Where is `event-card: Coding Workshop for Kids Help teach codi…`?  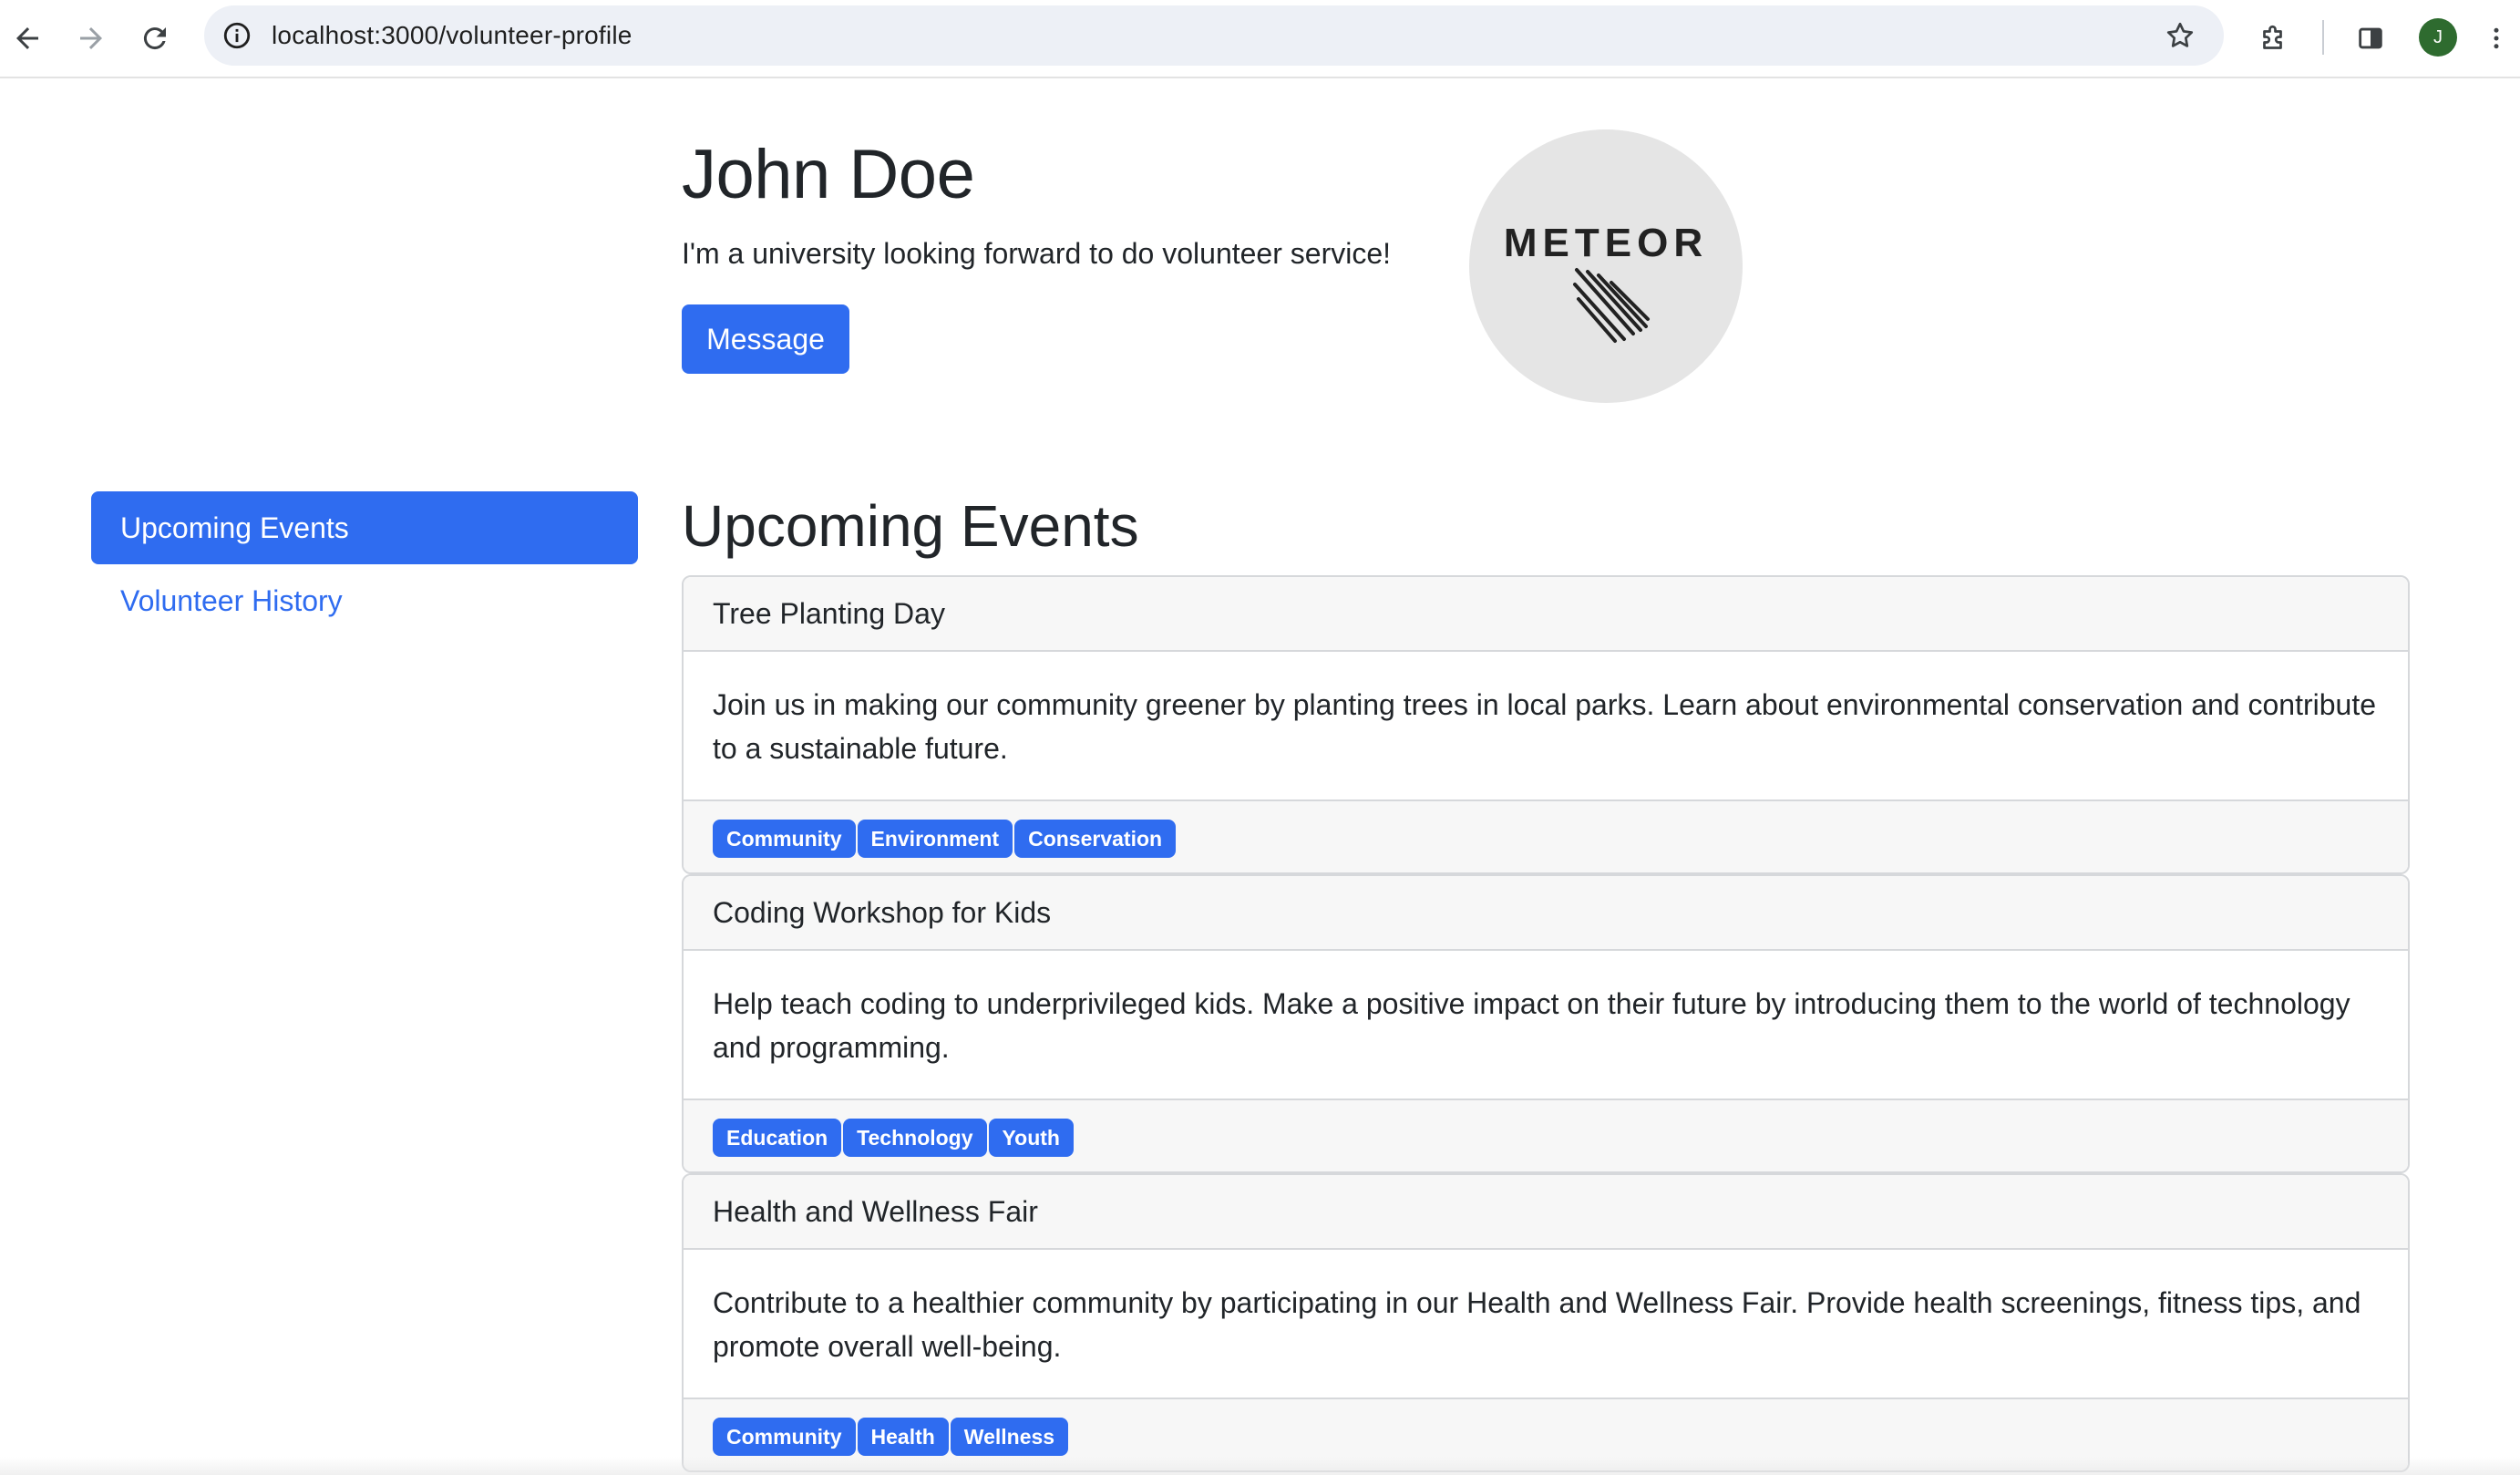
event-card: Coding Workshop for Kids Help teach codi… is located at coordinates (1546, 1023).